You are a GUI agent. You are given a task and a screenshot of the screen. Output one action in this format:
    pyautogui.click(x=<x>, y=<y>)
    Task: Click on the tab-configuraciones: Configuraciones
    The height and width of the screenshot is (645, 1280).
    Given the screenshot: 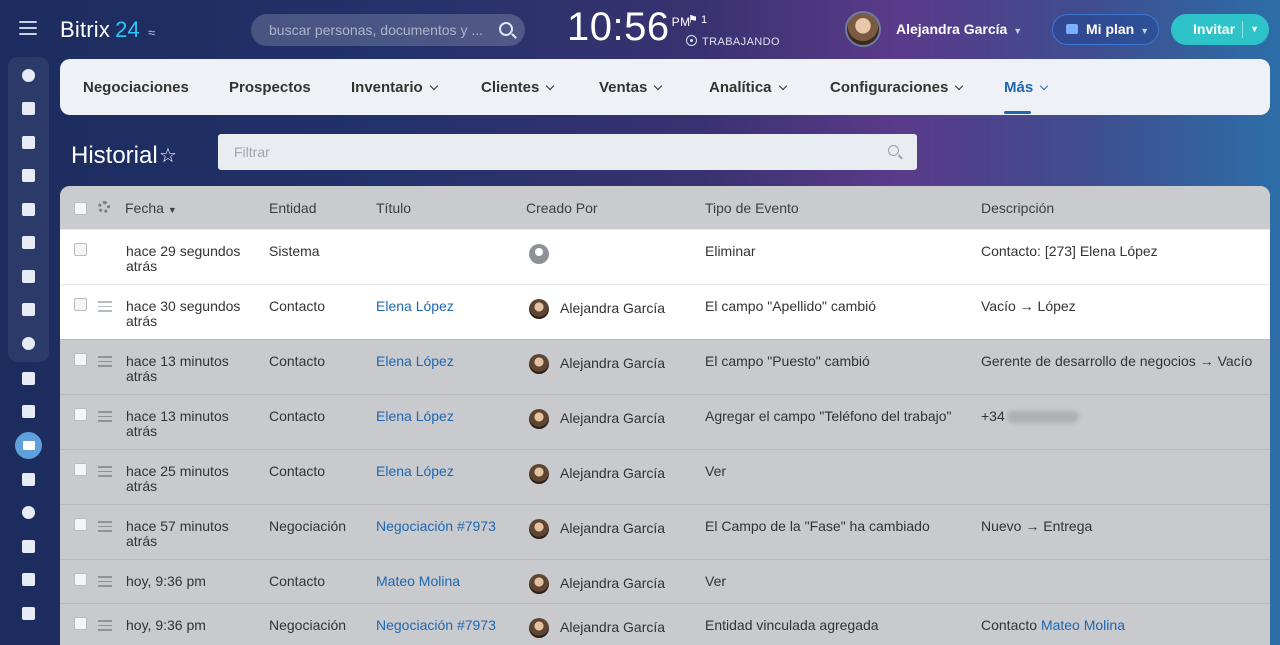 What is the action you would take?
    pyautogui.click(x=897, y=87)
    